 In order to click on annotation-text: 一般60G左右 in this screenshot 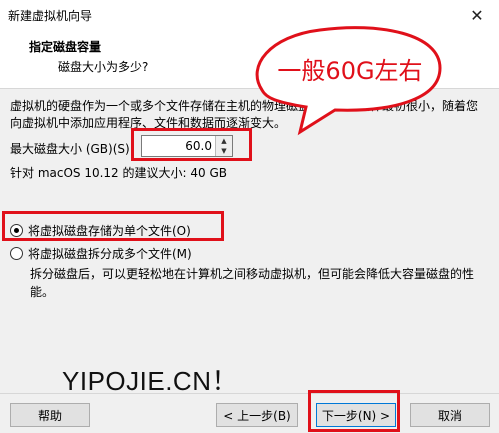, I will do `click(349, 71)`.